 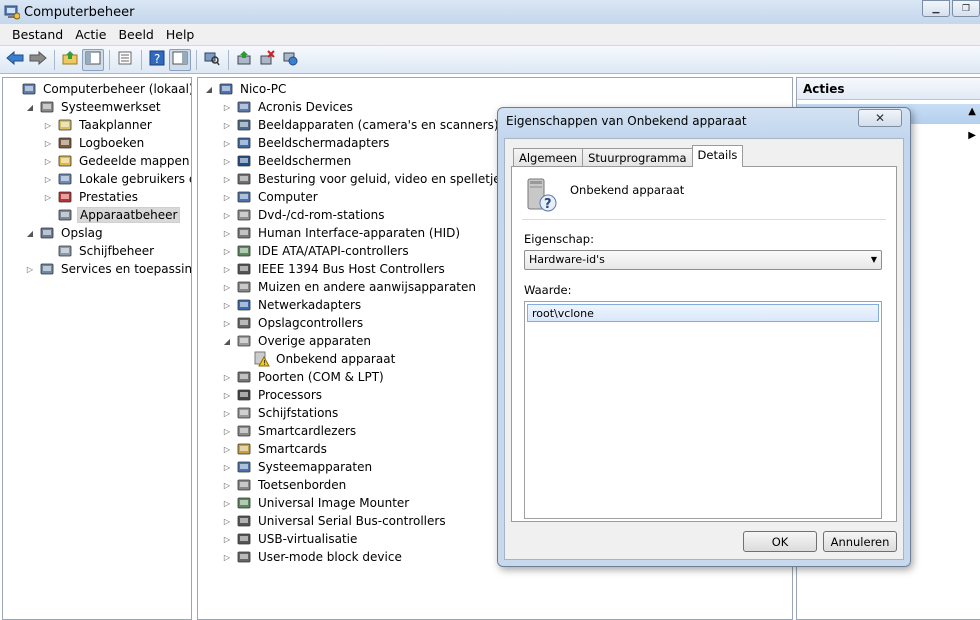 What do you see at coordinates (335, 521) in the screenshot?
I see `device-tree-item: ▷ Universal Serial Bus-controllers` at bounding box center [335, 521].